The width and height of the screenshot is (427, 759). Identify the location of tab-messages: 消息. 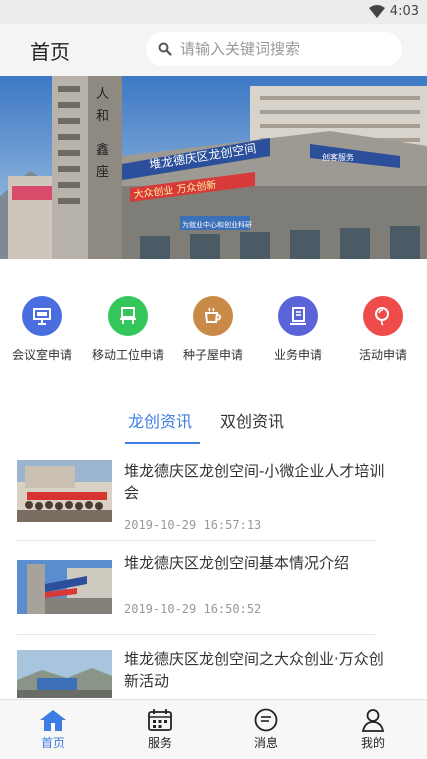
(266, 729).